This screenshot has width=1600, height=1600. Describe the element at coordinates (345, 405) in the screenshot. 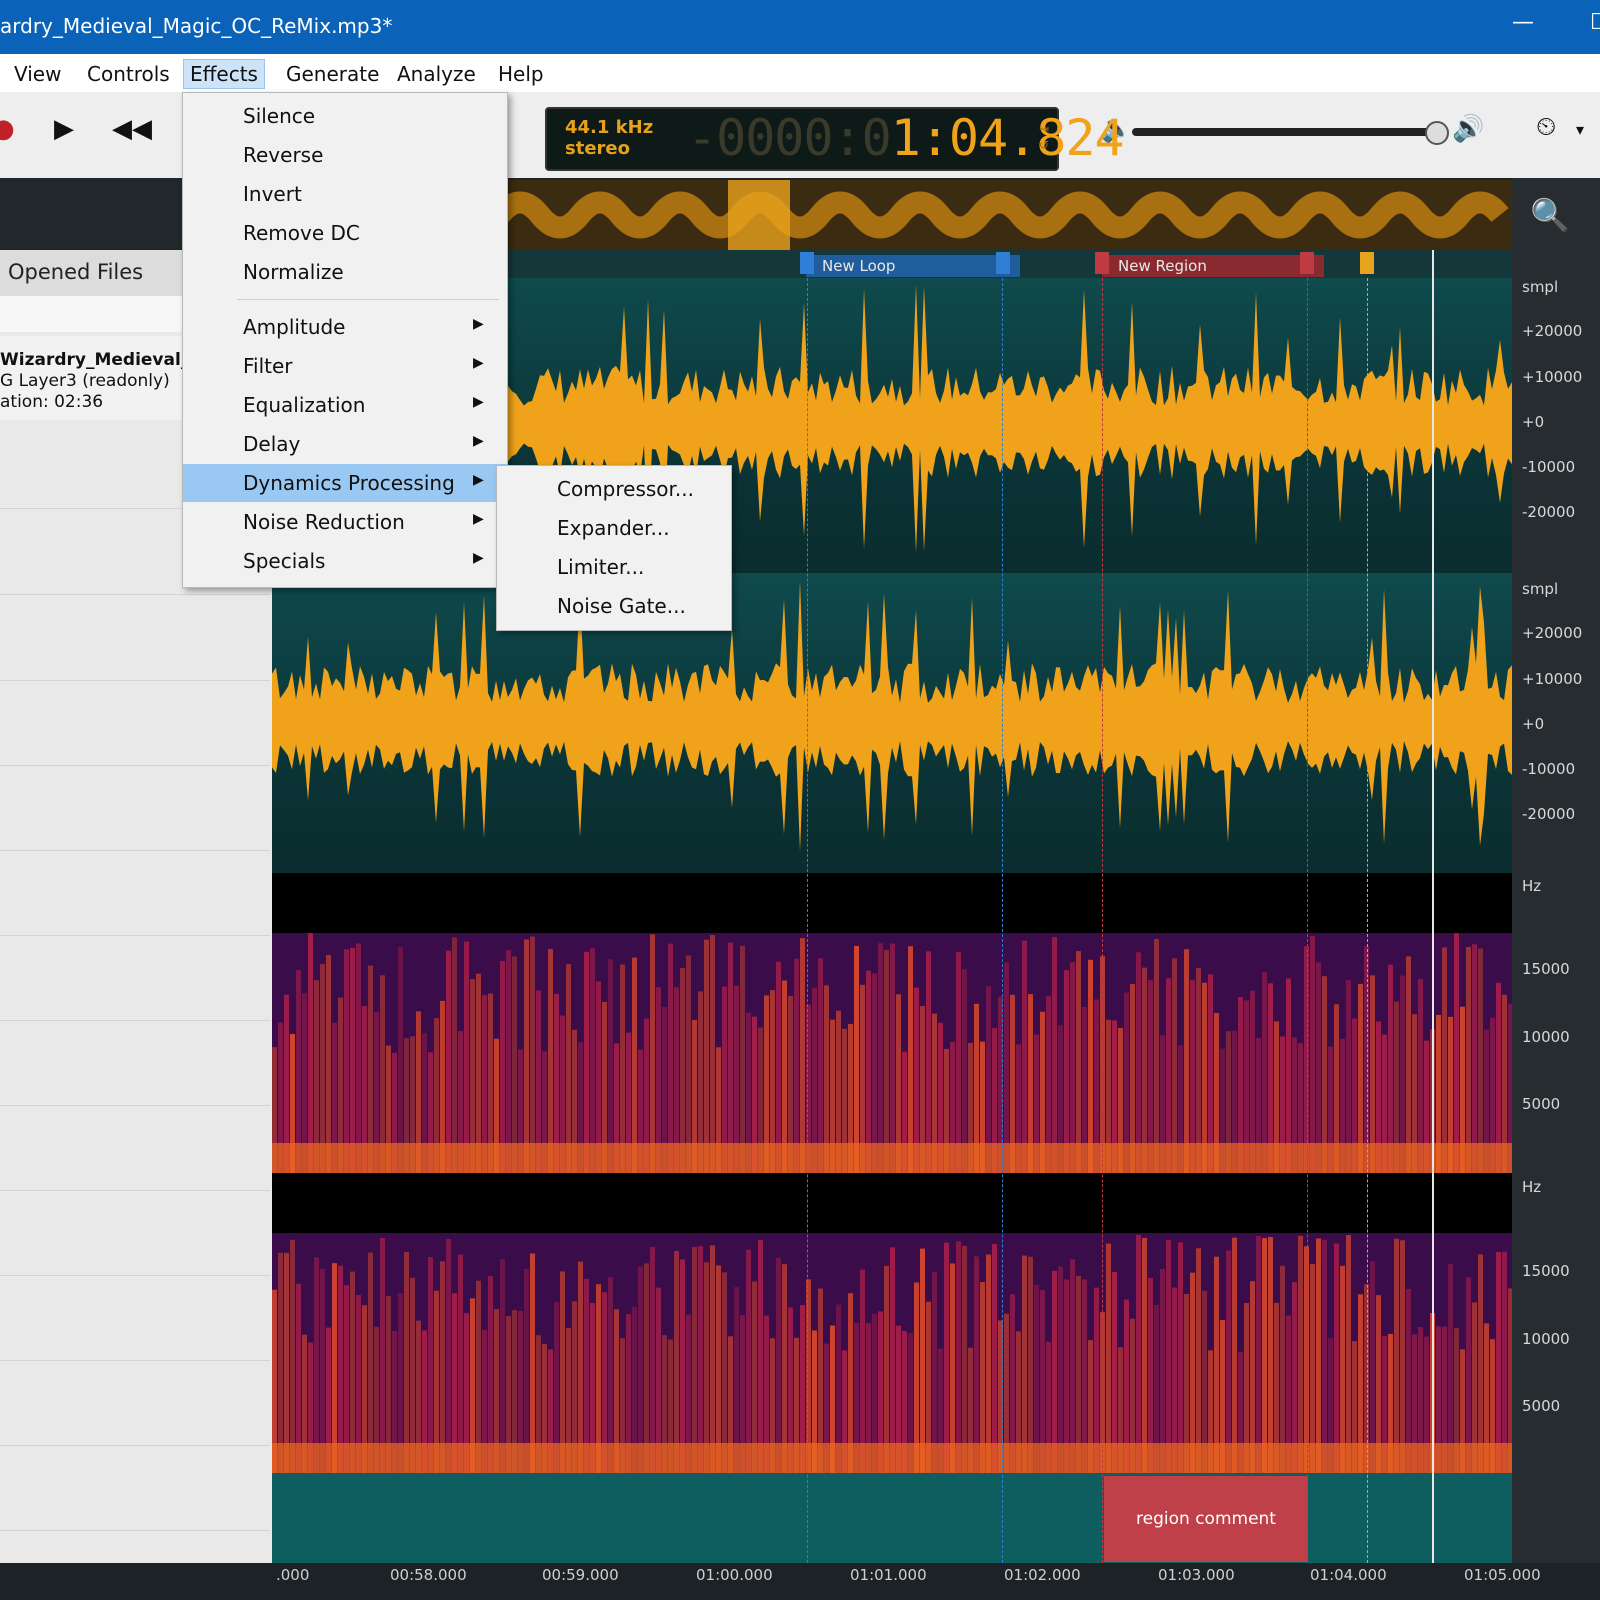

I see `menu-item-equalization: Equalization ▶` at that location.